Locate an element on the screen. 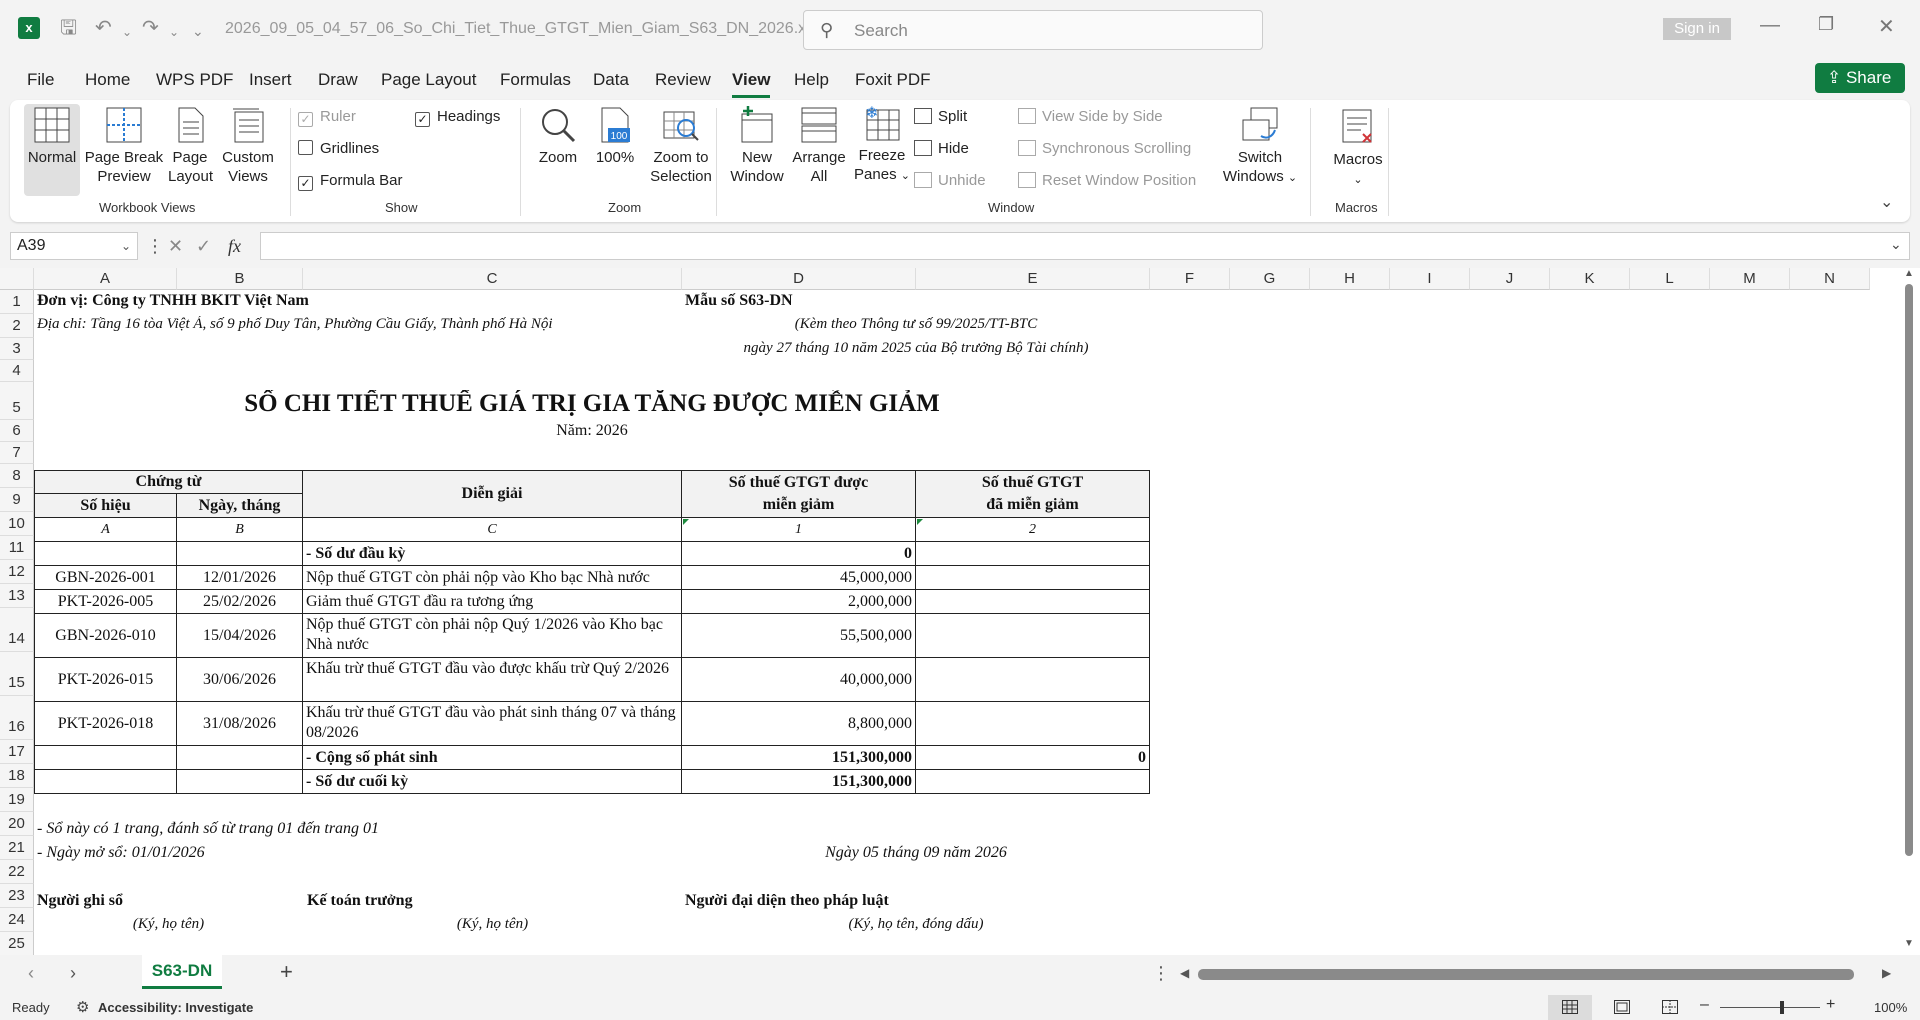 This screenshot has height=1020, width=1920. row-header: 24 is located at coordinates (17, 920).